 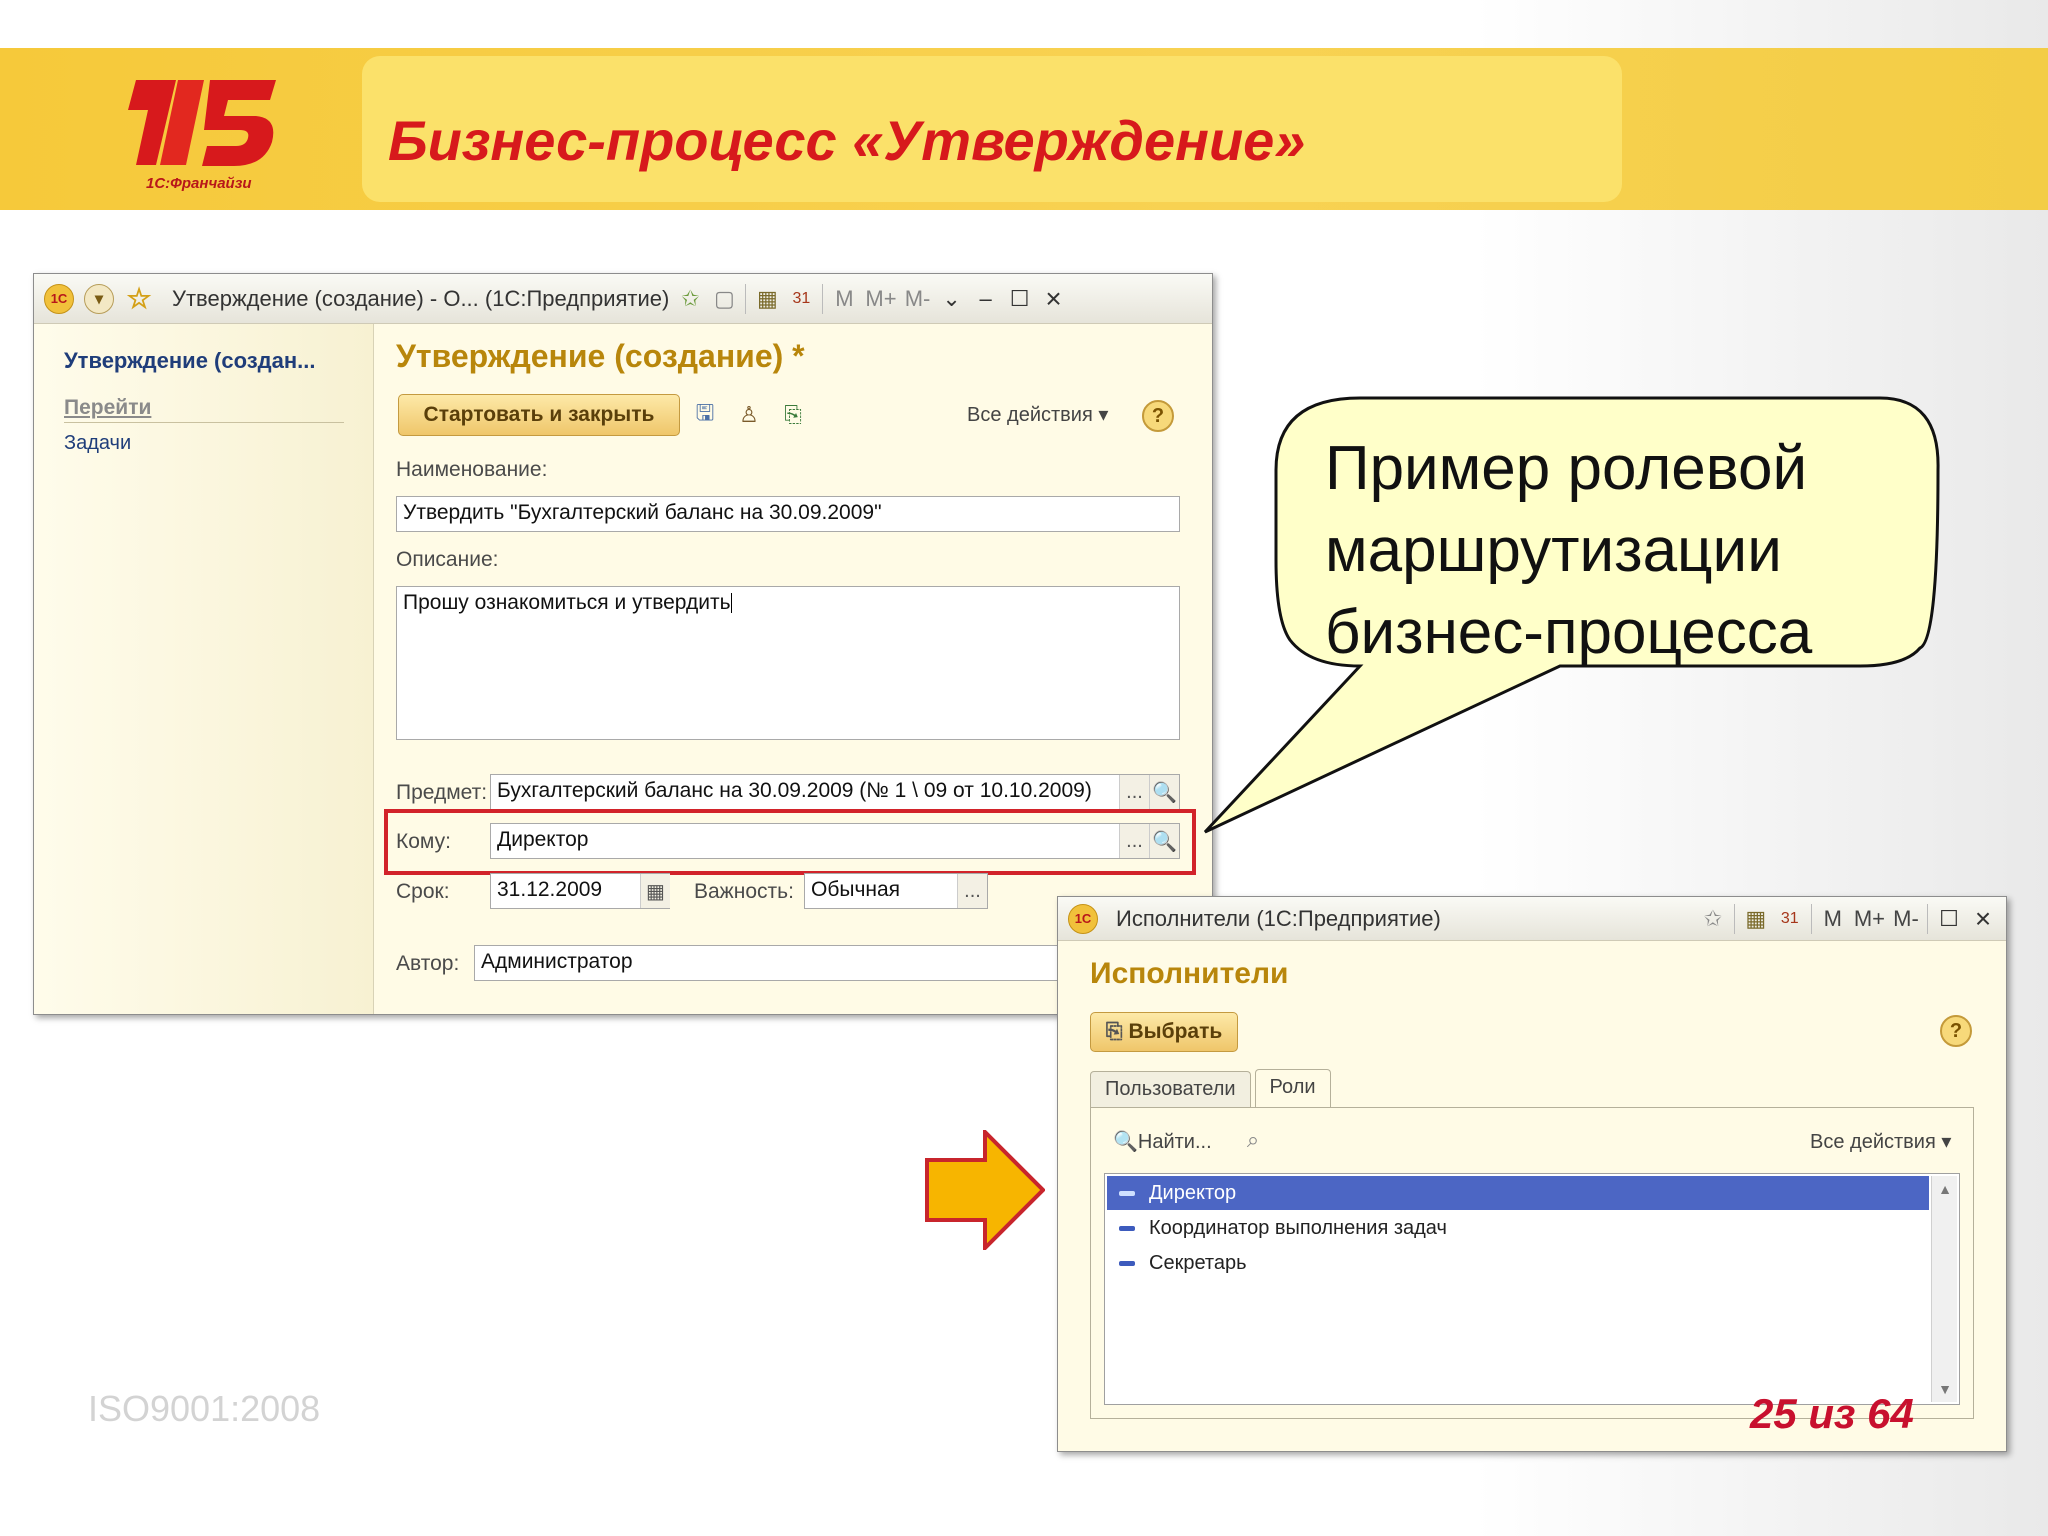 I want to click on list-item: Директор, so click(x=1518, y=1193).